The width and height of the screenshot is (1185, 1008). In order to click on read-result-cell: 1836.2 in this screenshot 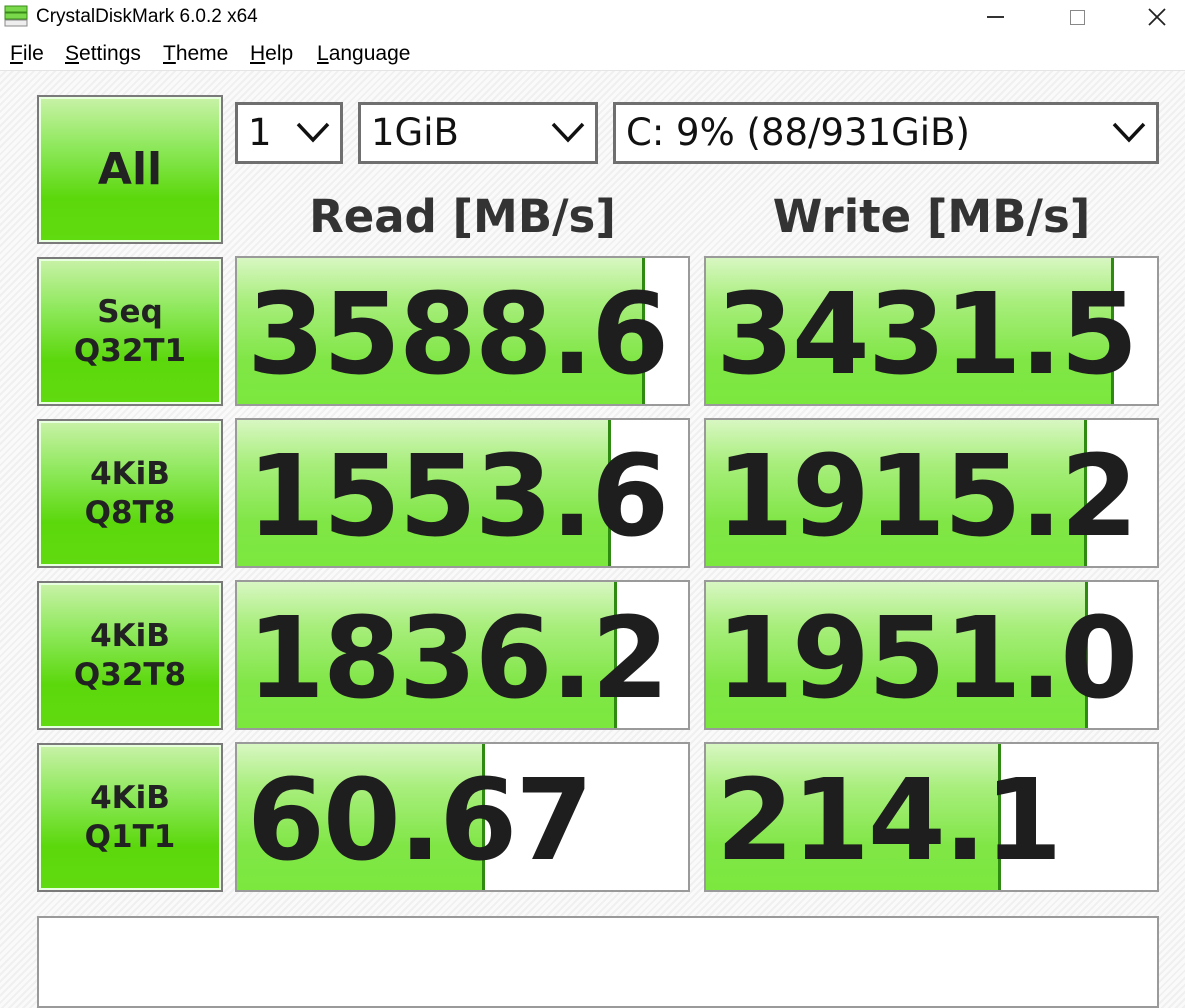, I will do `click(462, 655)`.